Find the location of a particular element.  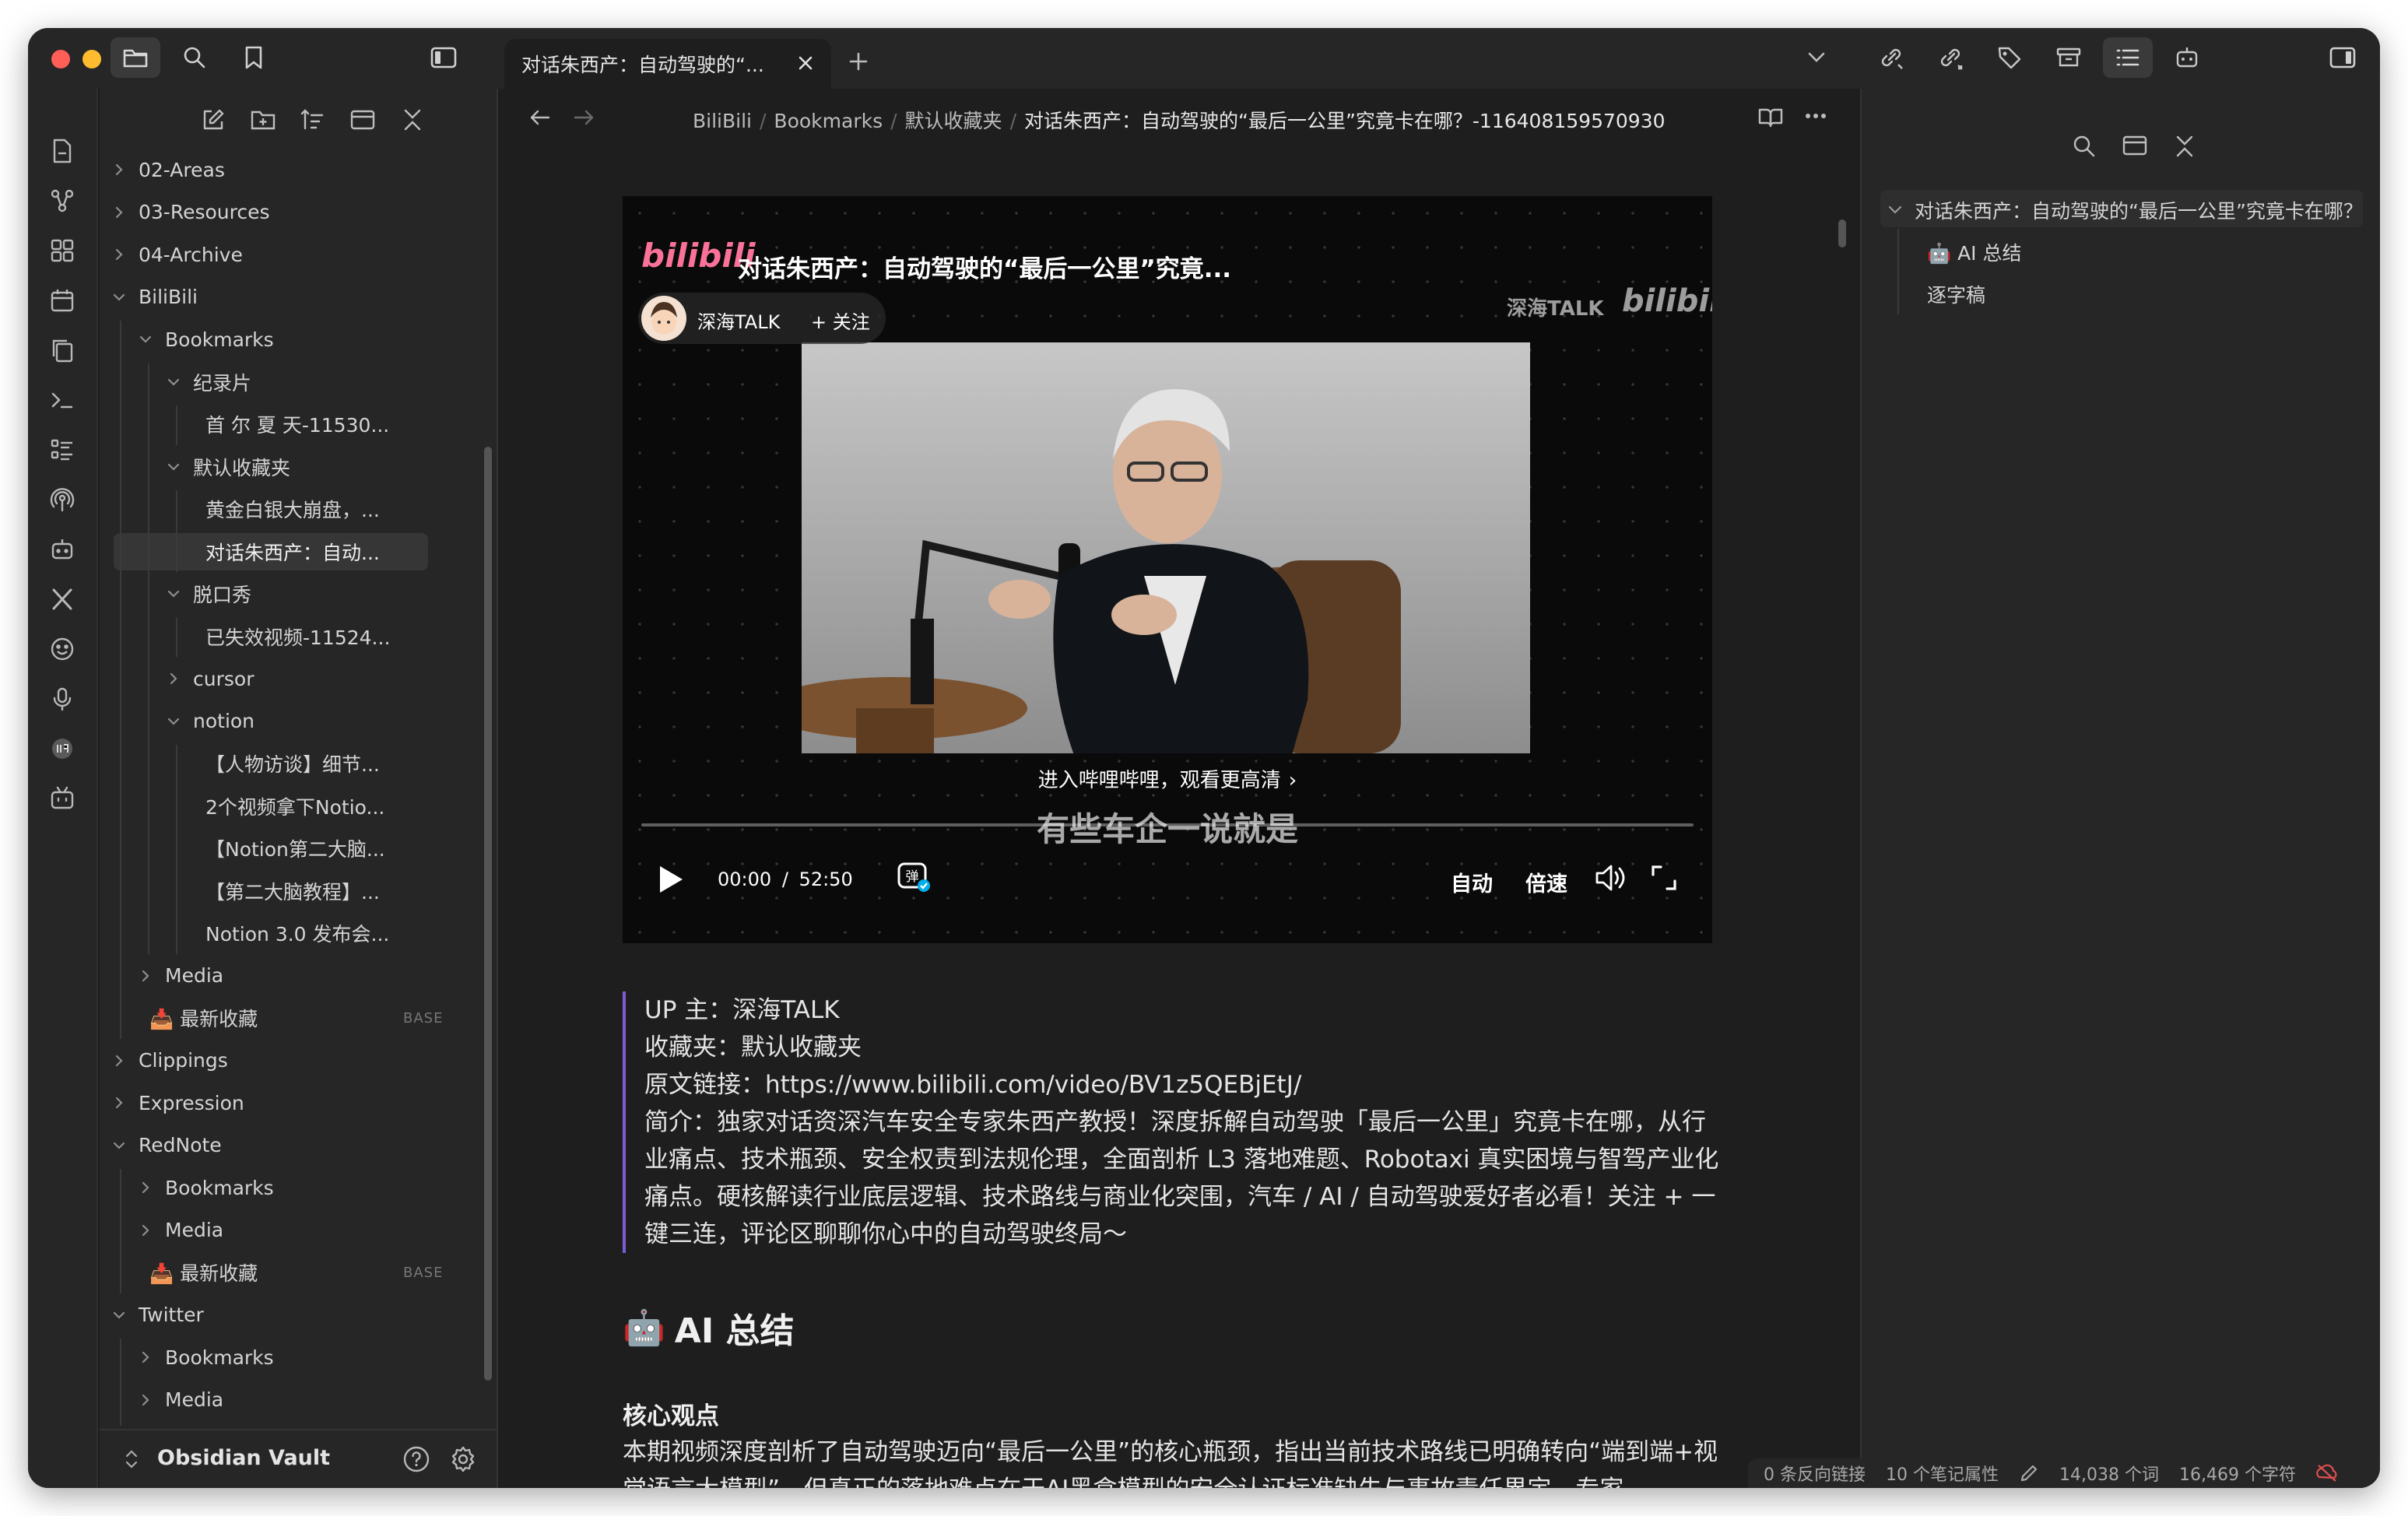

minimize-window-button is located at coordinates (91, 59).